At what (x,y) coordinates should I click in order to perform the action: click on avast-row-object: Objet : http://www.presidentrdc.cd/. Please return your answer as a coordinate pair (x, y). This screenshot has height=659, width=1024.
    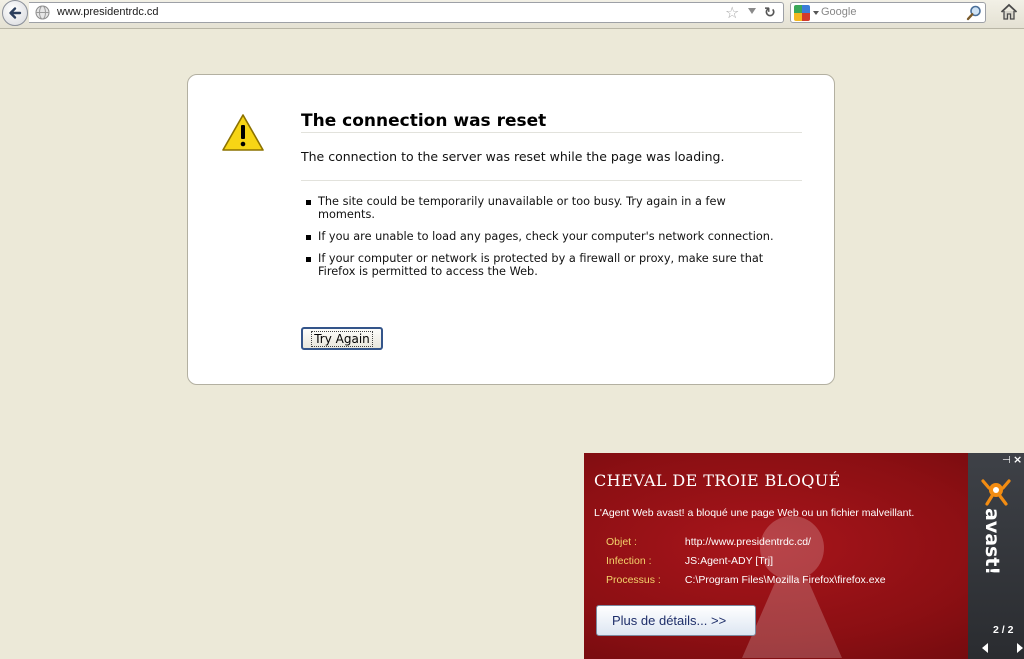
    Looking at the image, I should click on (708, 542).